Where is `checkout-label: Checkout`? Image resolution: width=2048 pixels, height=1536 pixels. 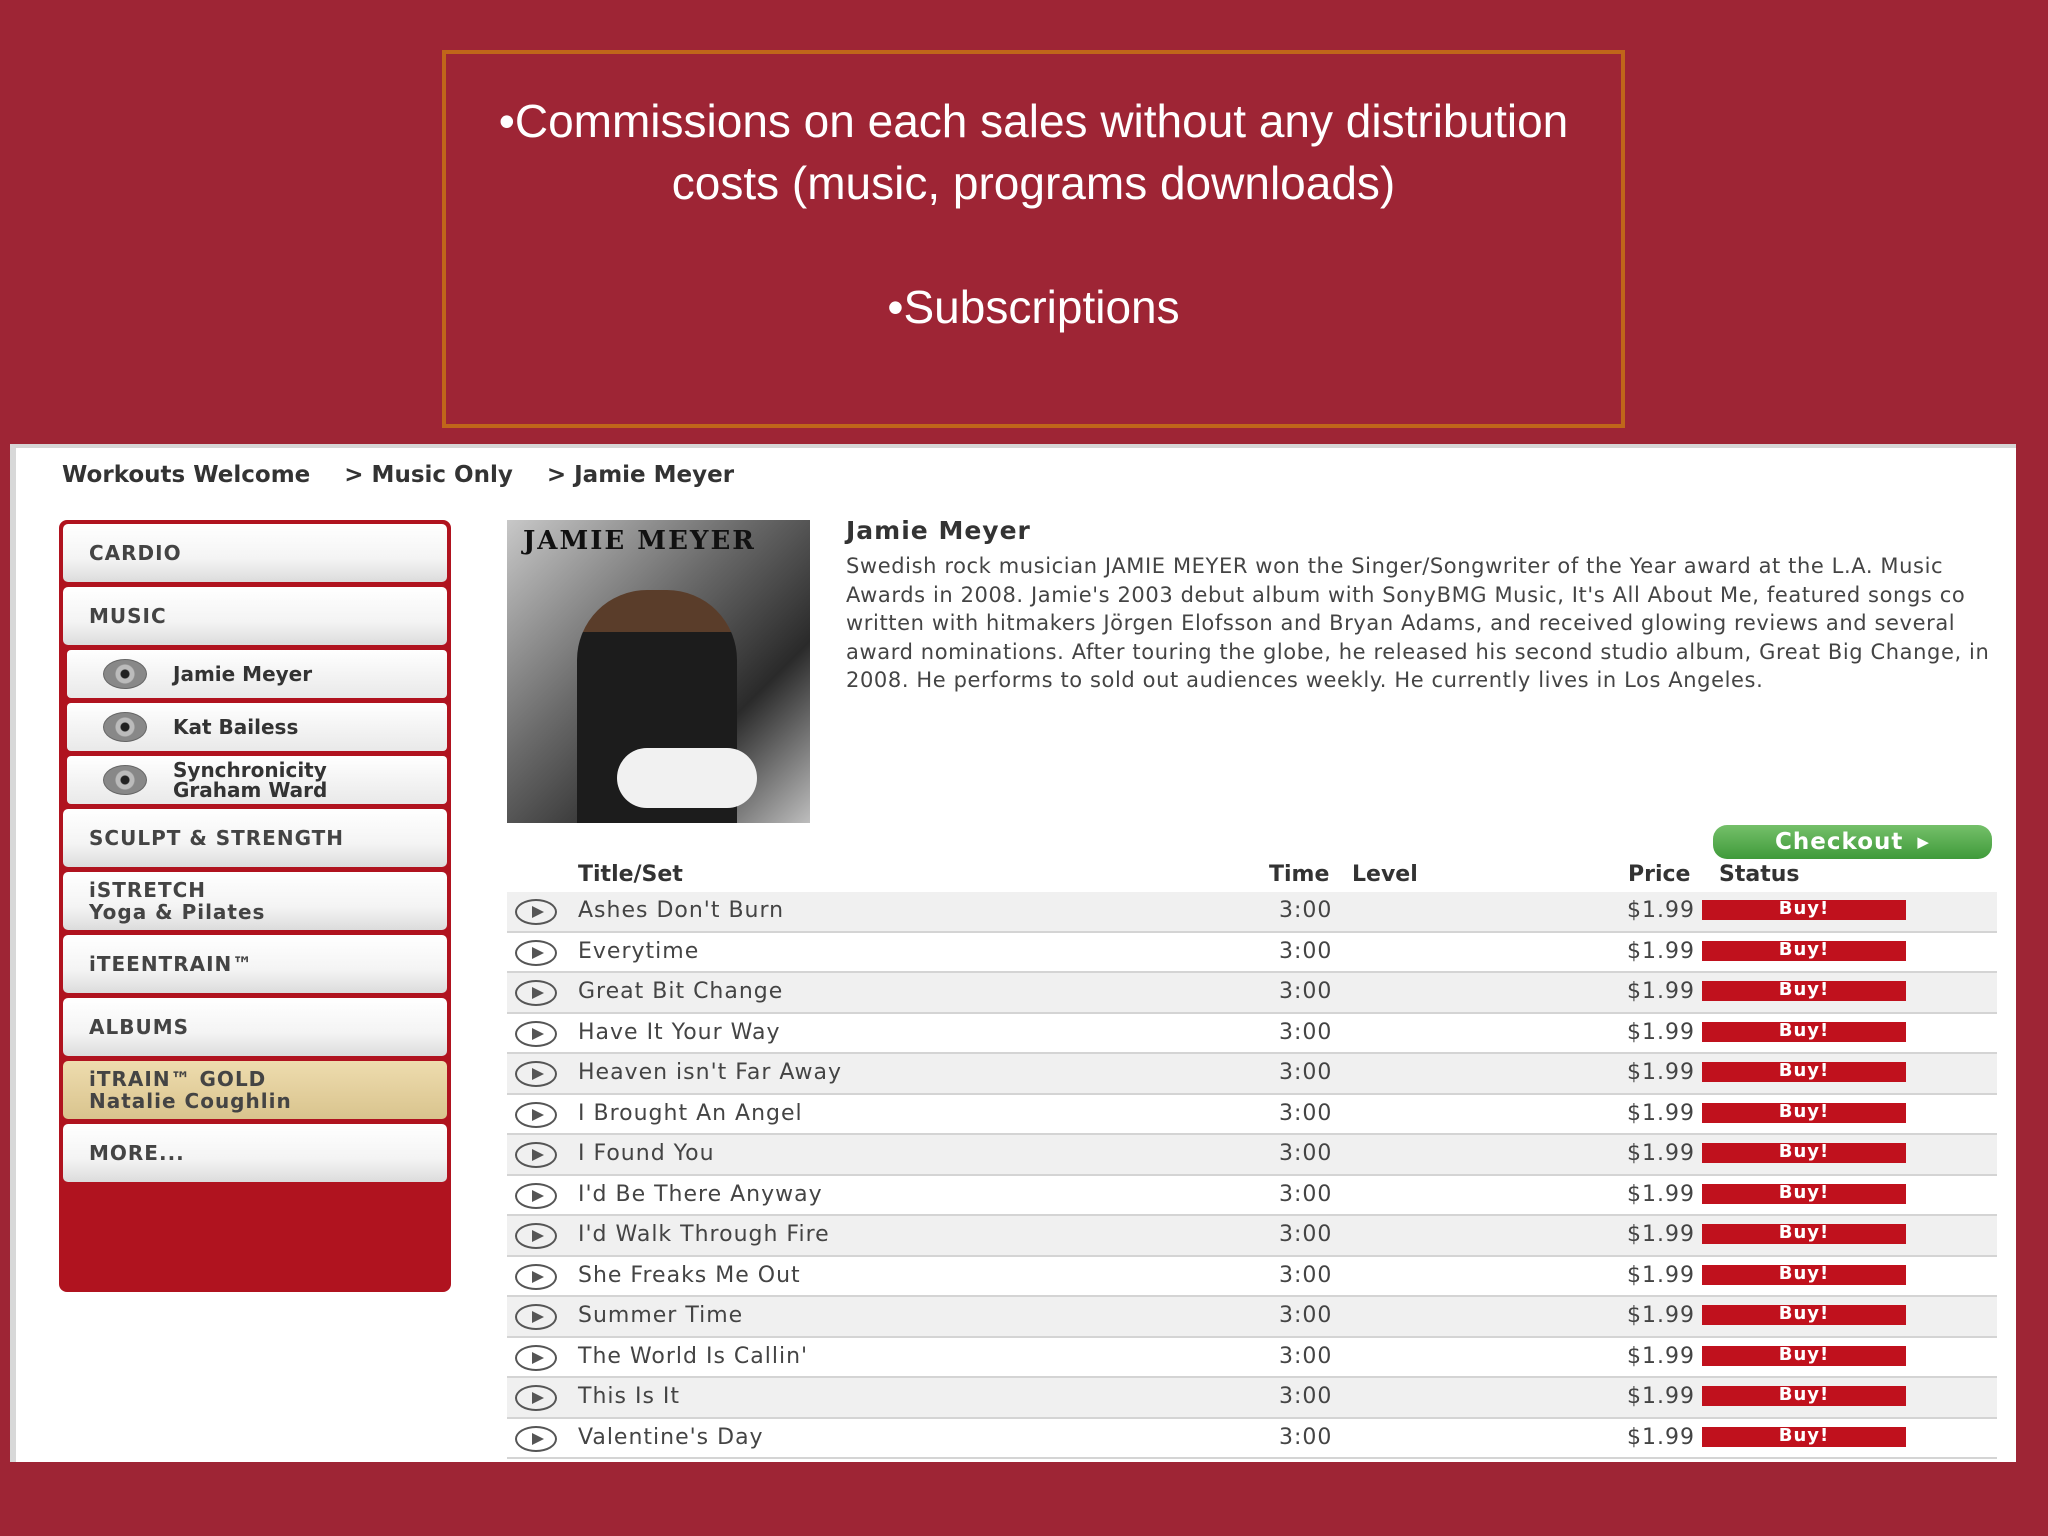
checkout-label: Checkout is located at coordinates (1839, 842).